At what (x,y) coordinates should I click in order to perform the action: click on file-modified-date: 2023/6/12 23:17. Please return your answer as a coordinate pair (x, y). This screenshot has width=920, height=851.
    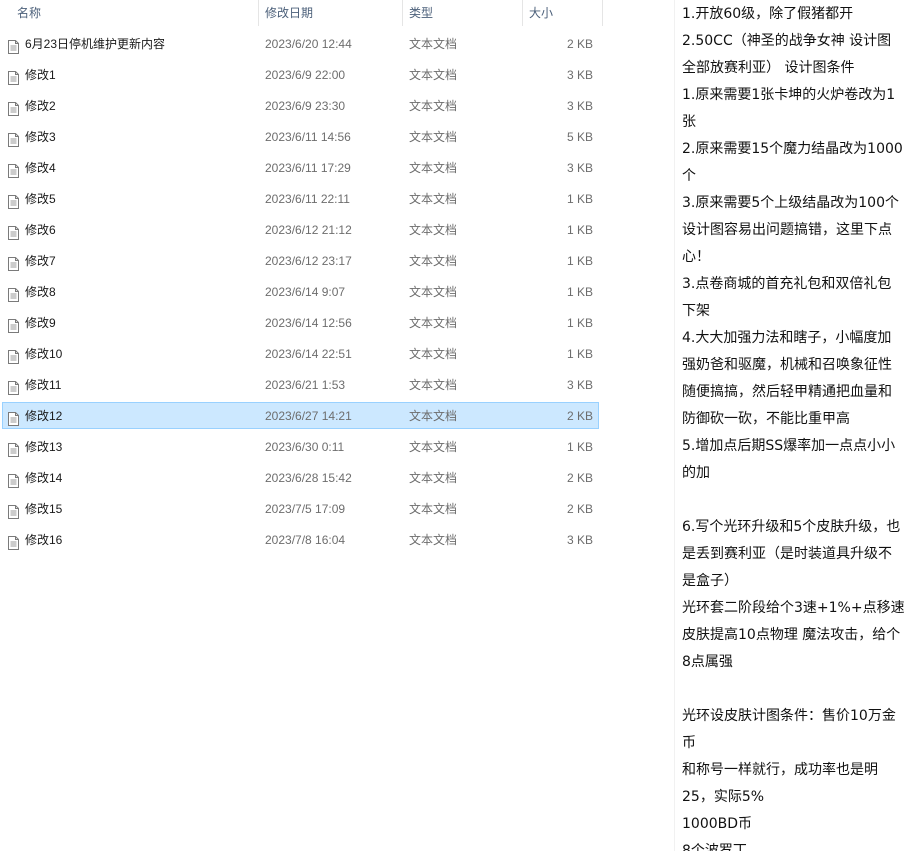
    Looking at the image, I should click on (308, 261).